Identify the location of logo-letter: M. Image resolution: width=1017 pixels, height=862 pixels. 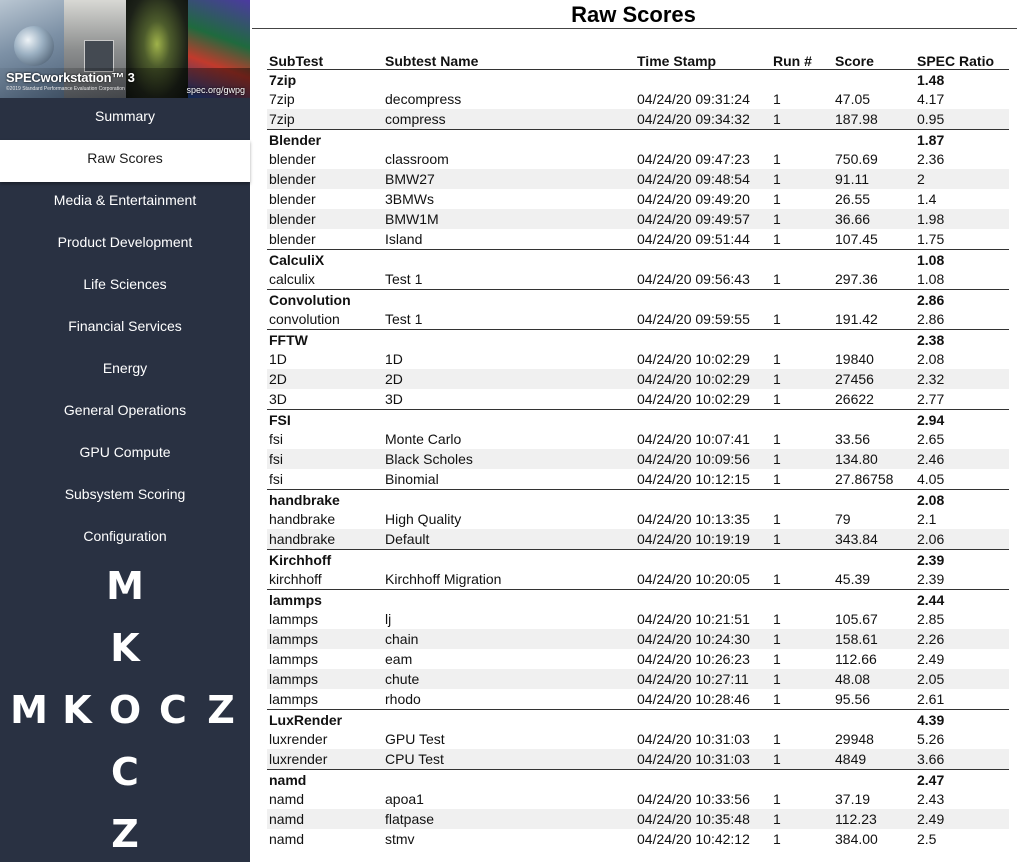
(125, 586).